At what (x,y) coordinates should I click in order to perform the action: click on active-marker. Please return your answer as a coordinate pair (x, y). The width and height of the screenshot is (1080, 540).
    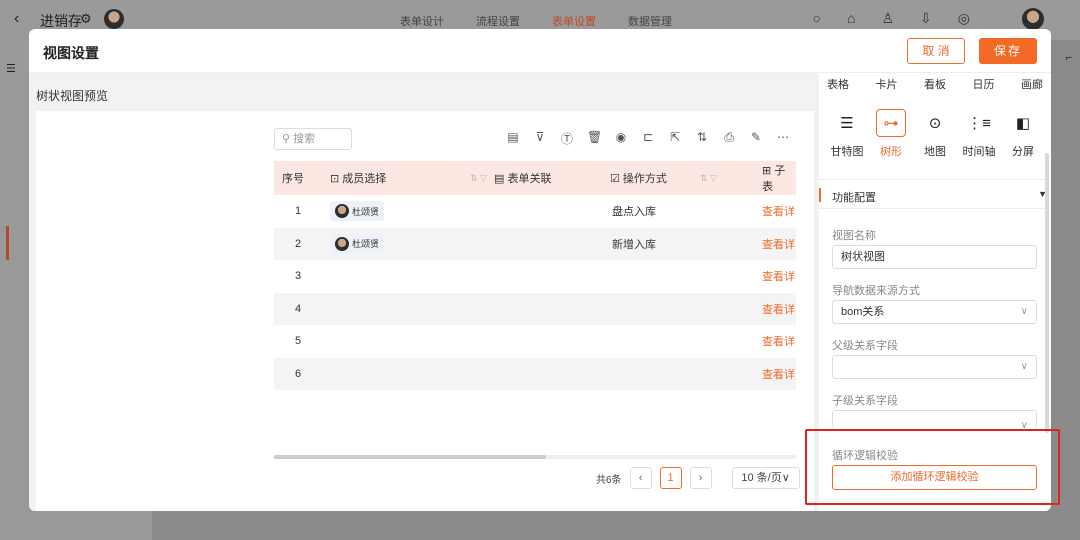
    Looking at the image, I should click on (7, 243).